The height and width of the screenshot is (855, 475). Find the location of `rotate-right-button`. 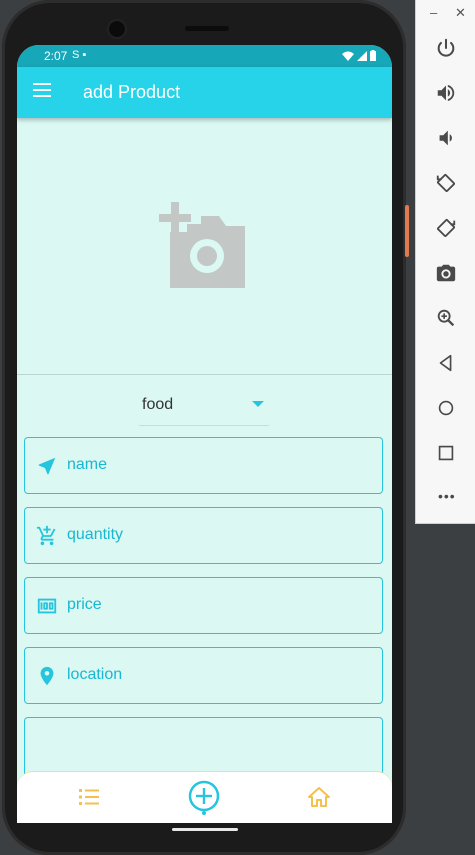

rotate-right-button is located at coordinates (446, 228).